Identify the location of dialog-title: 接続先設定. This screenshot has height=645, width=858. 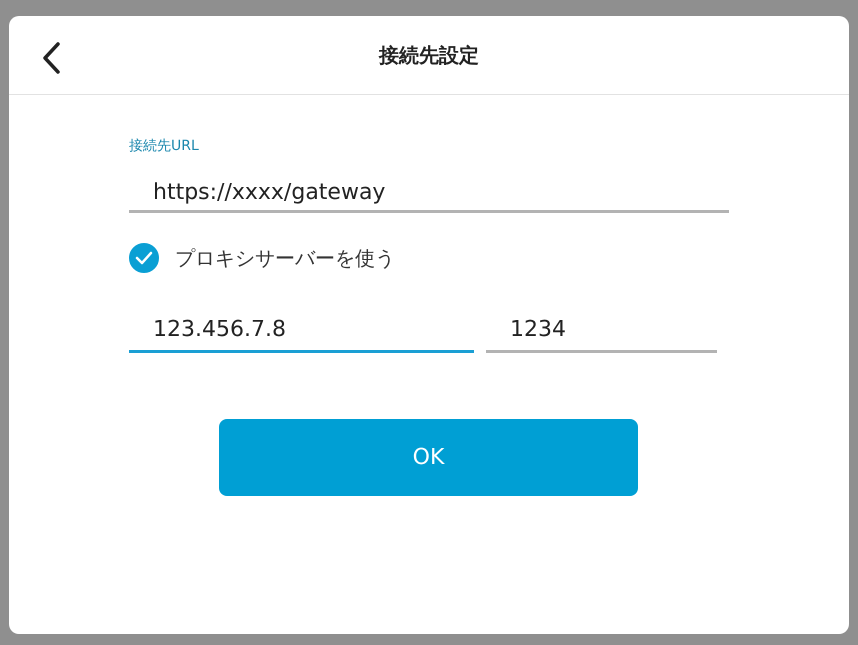
(429, 55).